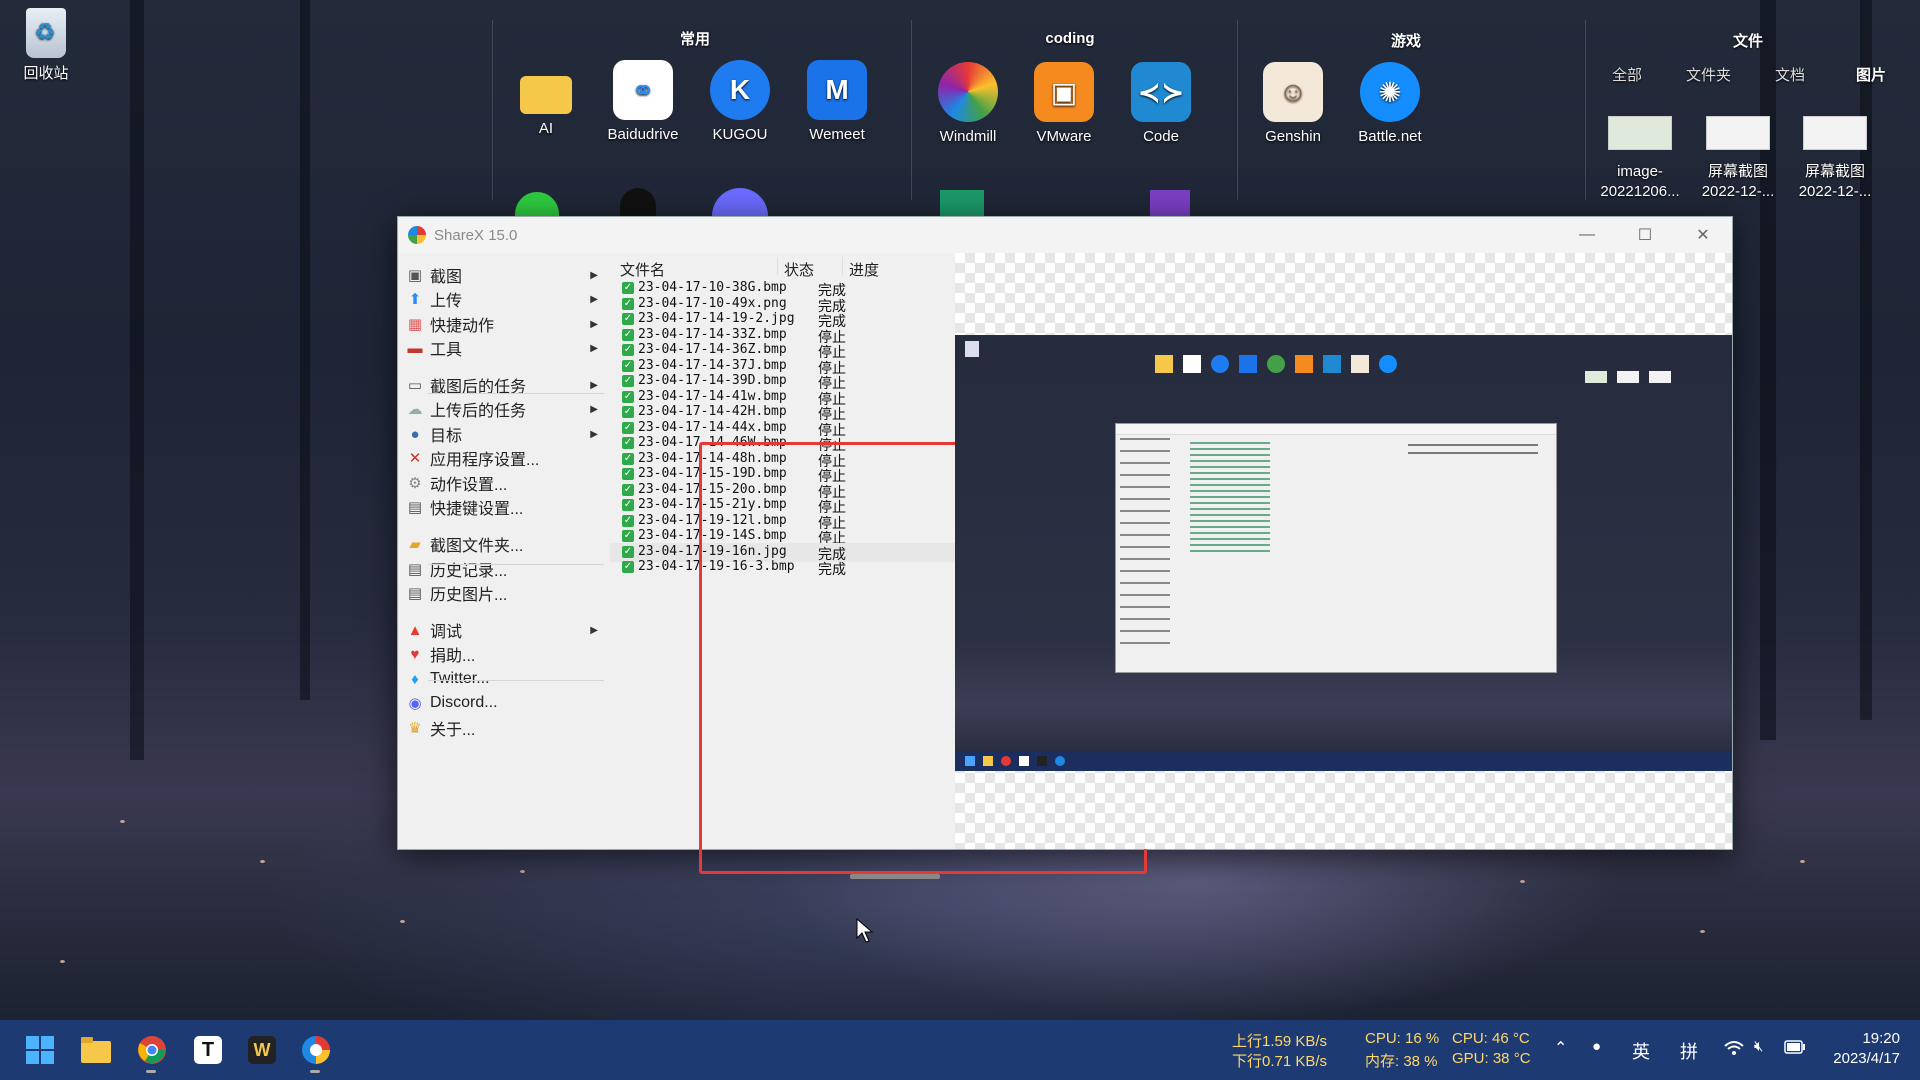 This screenshot has height=1080, width=1920. I want to click on file-name: 23-04-17-14-33Z.bmp, so click(712, 334).